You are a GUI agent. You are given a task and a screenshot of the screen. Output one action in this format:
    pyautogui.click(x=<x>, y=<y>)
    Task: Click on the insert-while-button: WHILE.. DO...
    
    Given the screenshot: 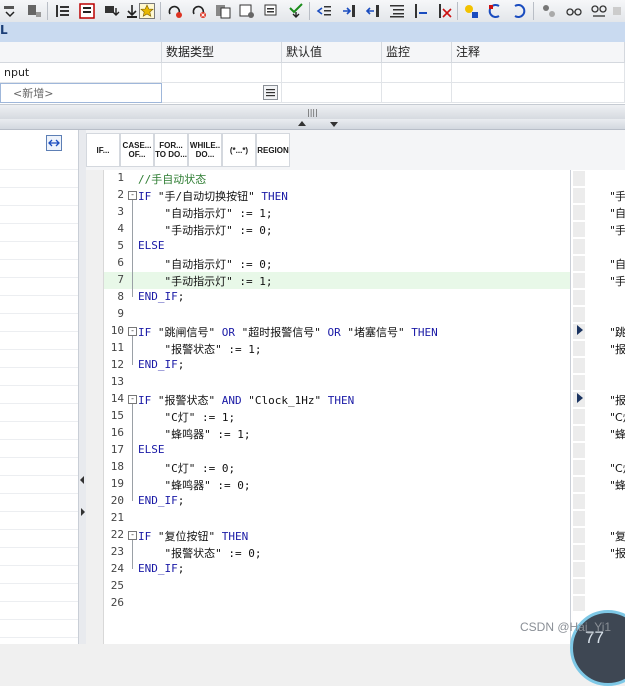 What is the action you would take?
    pyautogui.click(x=205, y=150)
    